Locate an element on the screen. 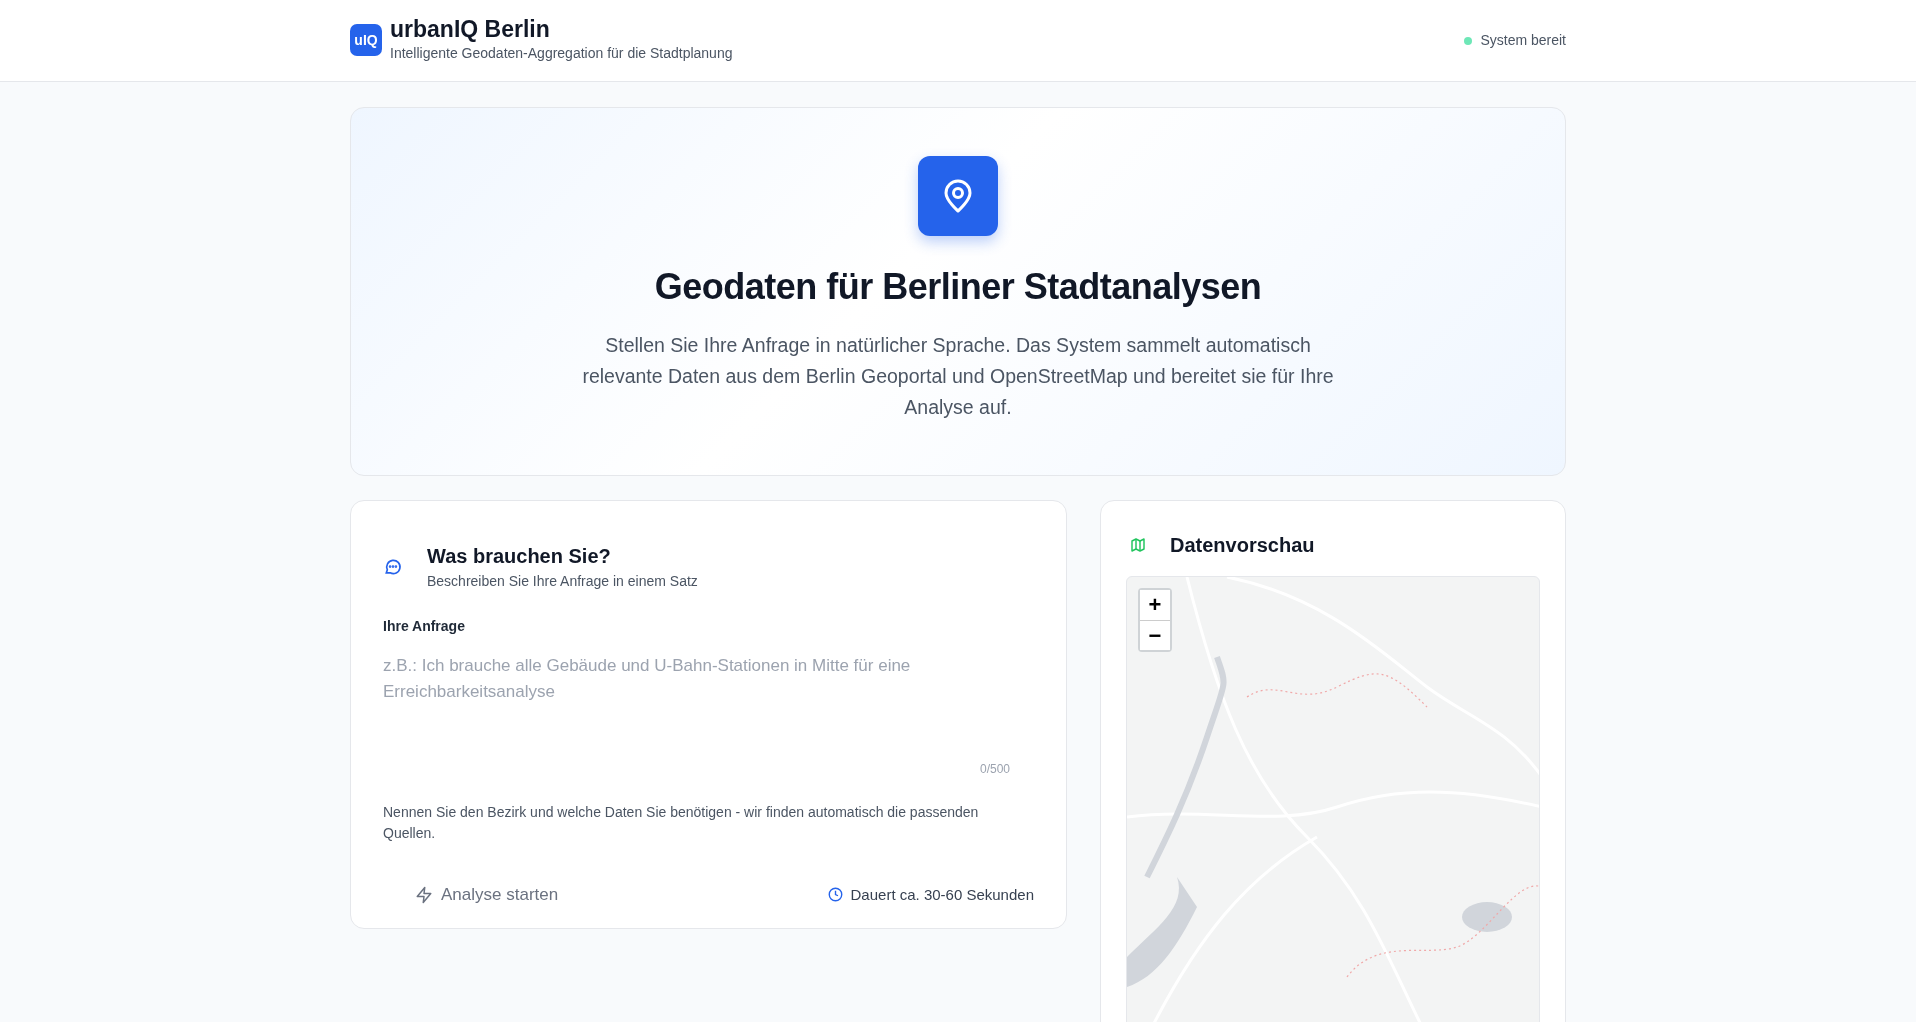 The width and height of the screenshot is (1916, 1022). field-label: Ihre Anfrage is located at coordinates (424, 626).